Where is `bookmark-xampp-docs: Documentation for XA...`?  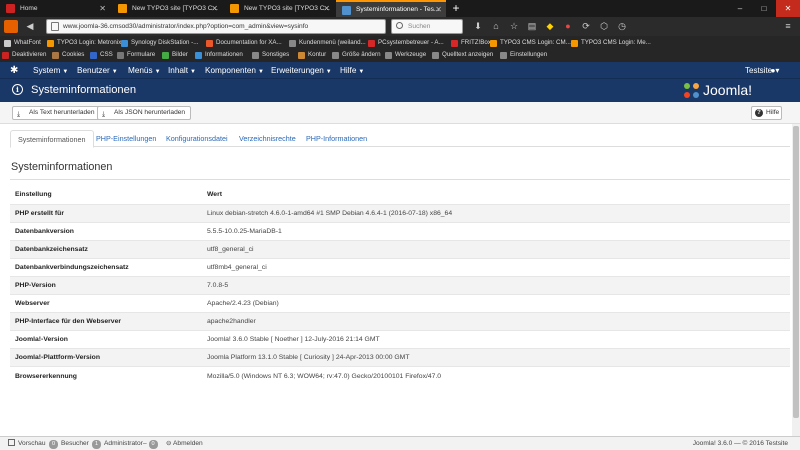
bookmark-xampp-docs: Documentation for XA... is located at coordinates (244, 43).